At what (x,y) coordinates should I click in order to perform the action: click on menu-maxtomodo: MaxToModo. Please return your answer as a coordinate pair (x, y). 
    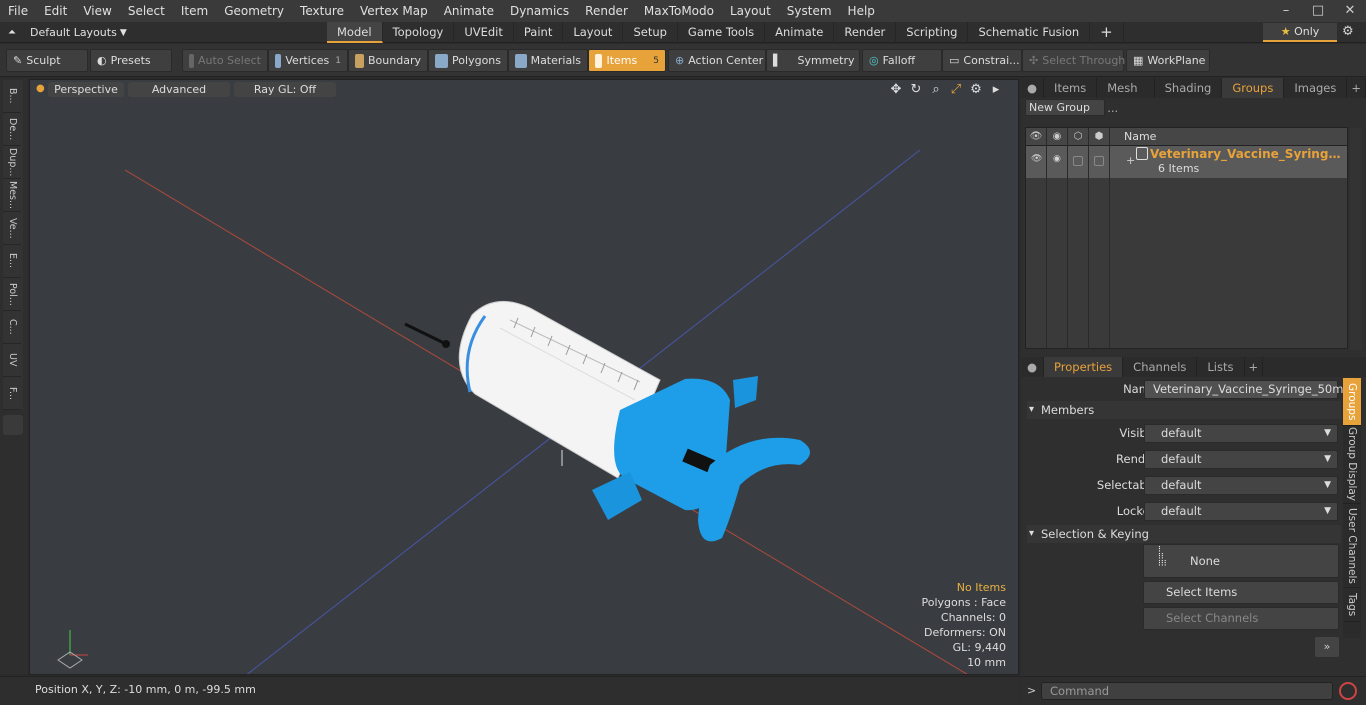
    Looking at the image, I should click on (679, 11).